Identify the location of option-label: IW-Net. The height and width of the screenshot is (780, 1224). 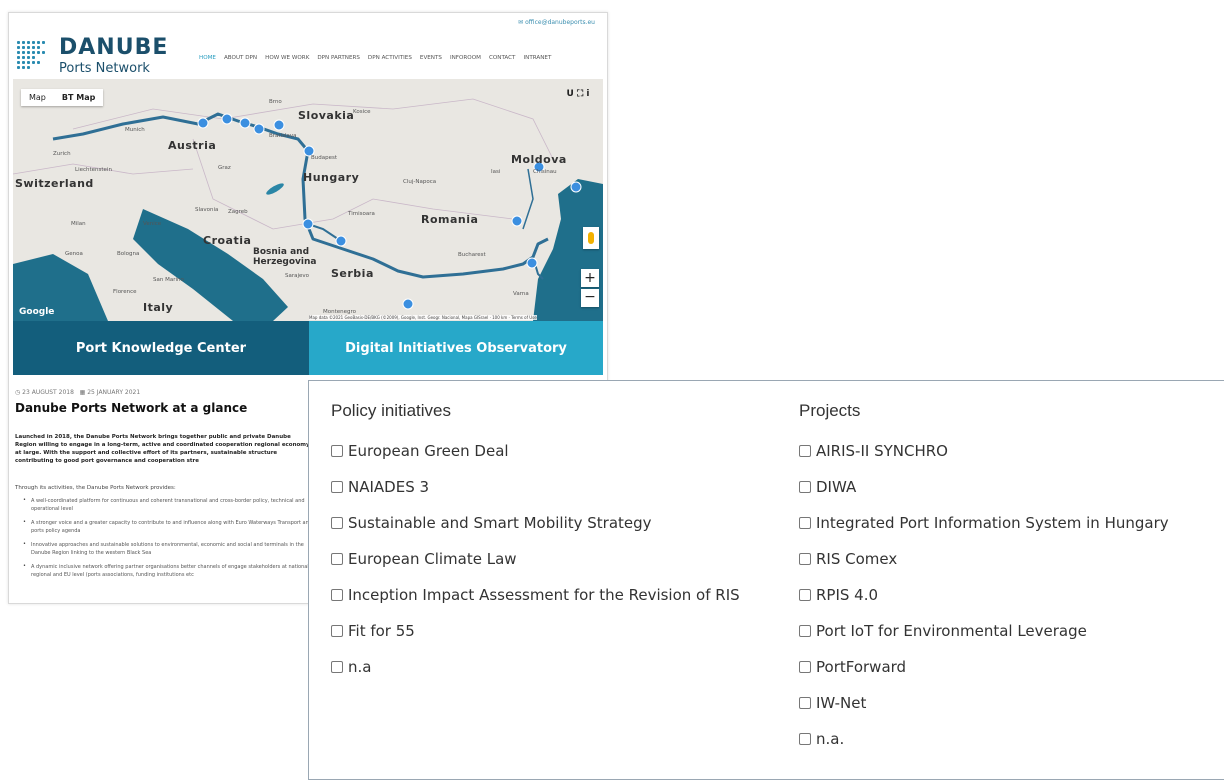
(841, 703).